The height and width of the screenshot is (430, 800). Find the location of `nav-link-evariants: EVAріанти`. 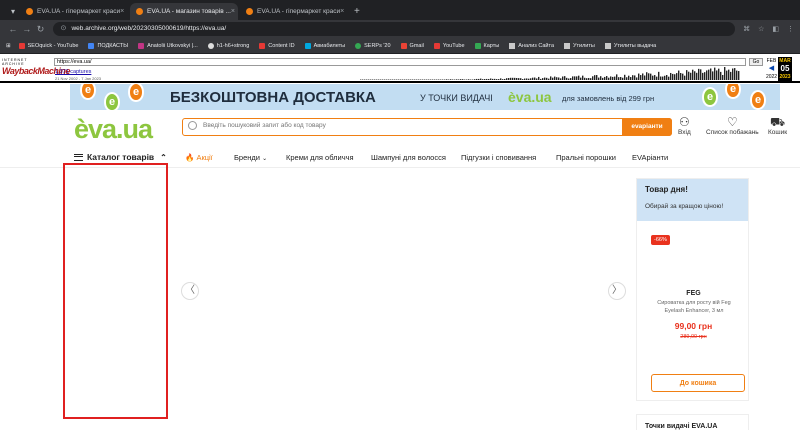

nav-link-evariants: EVAріанти is located at coordinates (650, 157).